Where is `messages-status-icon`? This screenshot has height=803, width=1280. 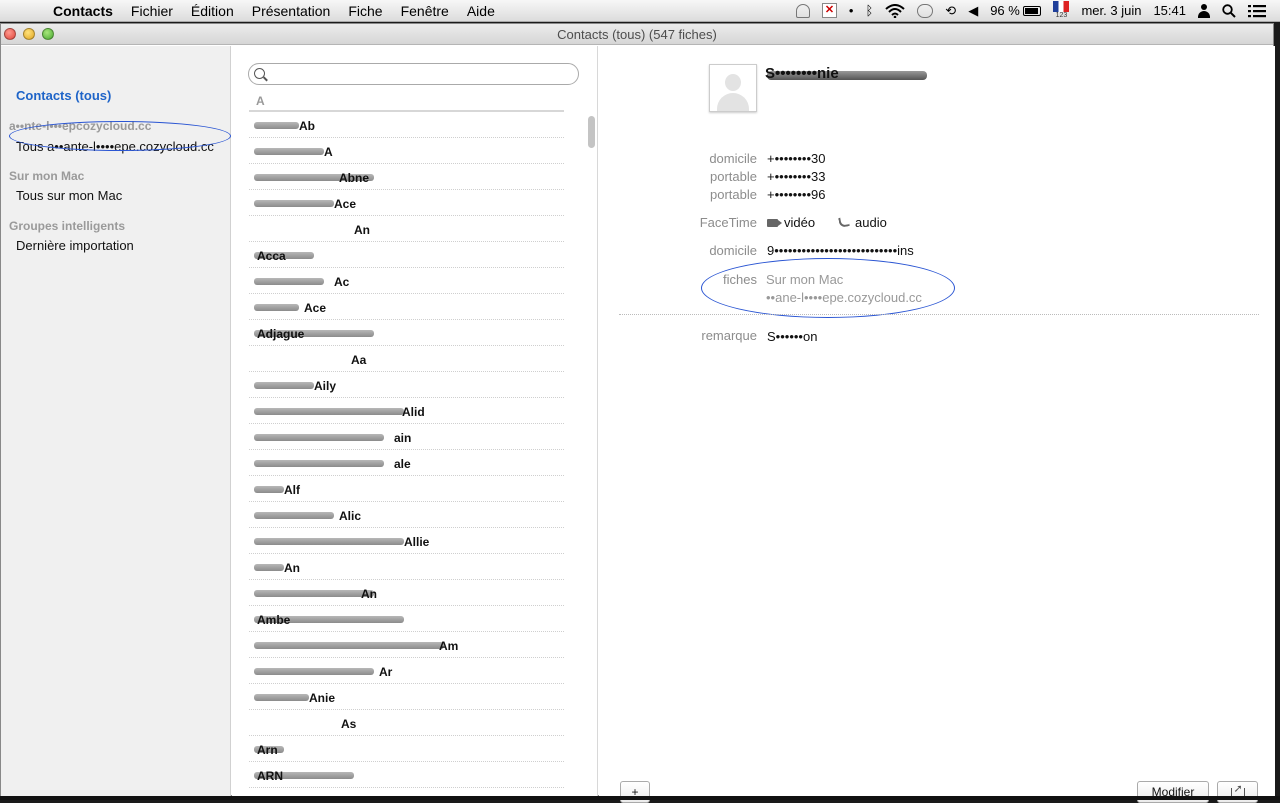
messages-status-icon is located at coordinates (925, 10).